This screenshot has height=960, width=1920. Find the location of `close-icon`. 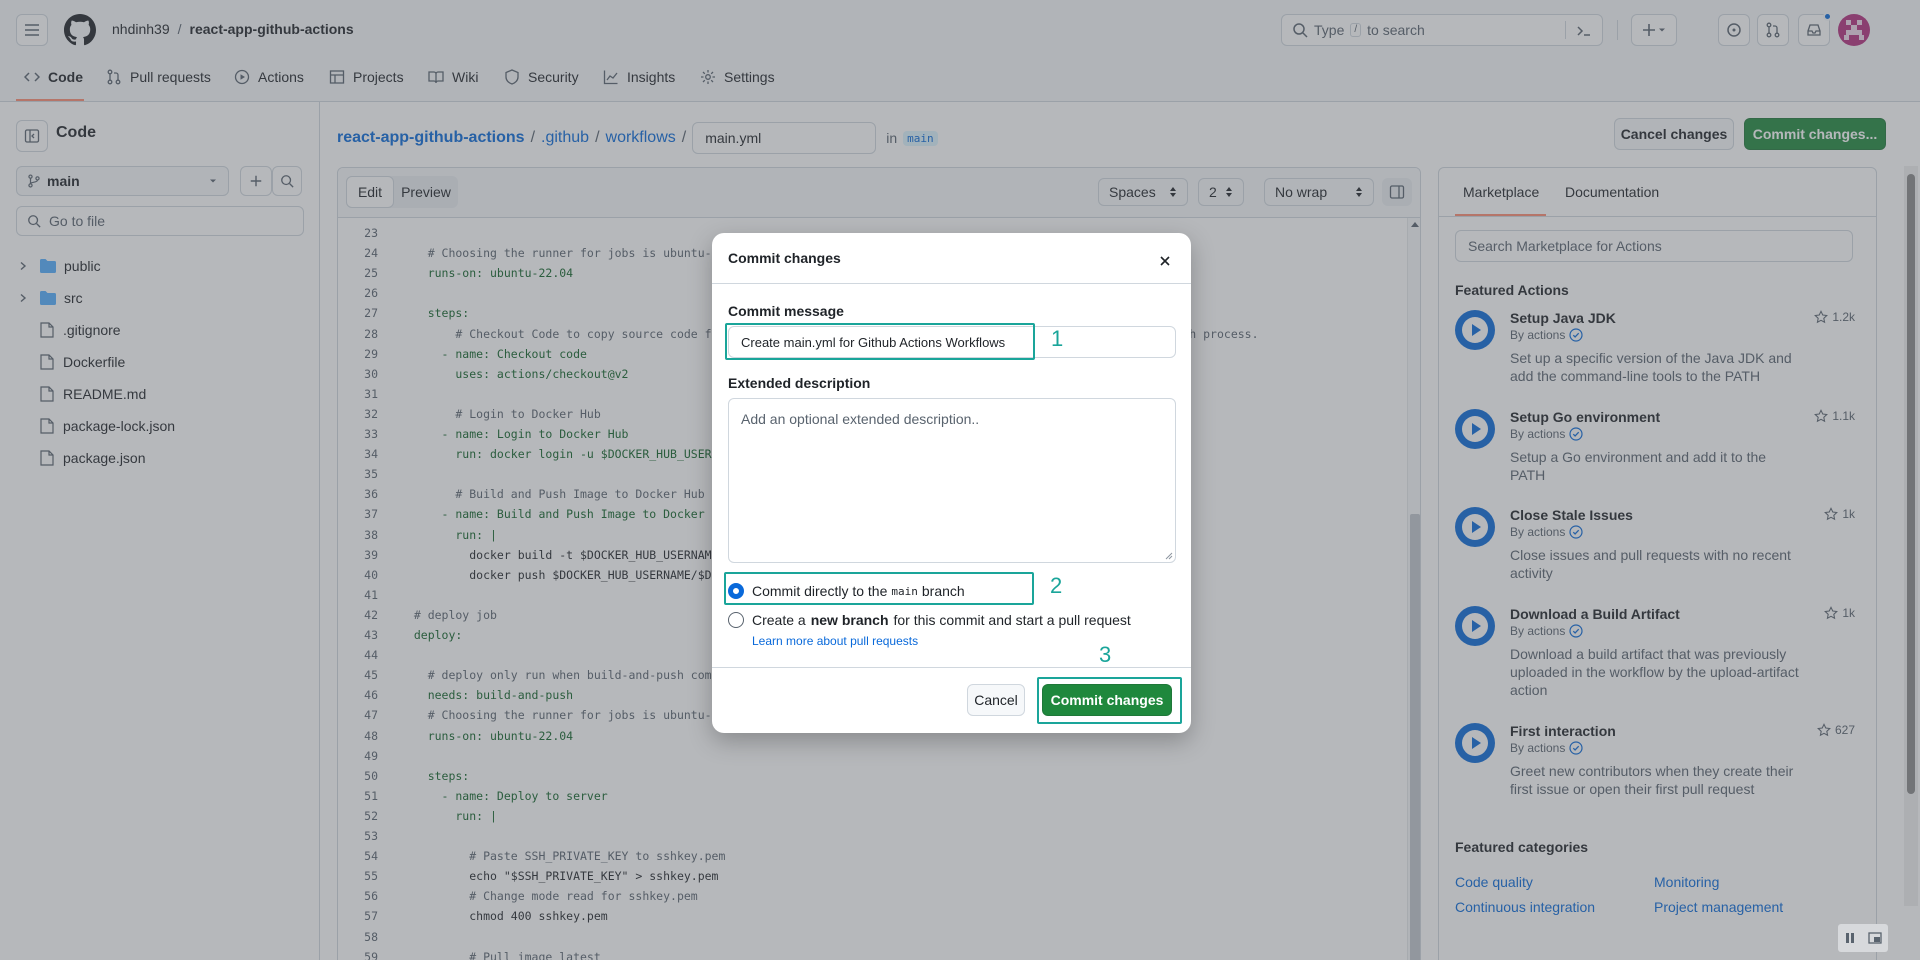

close-icon is located at coordinates (1165, 261).